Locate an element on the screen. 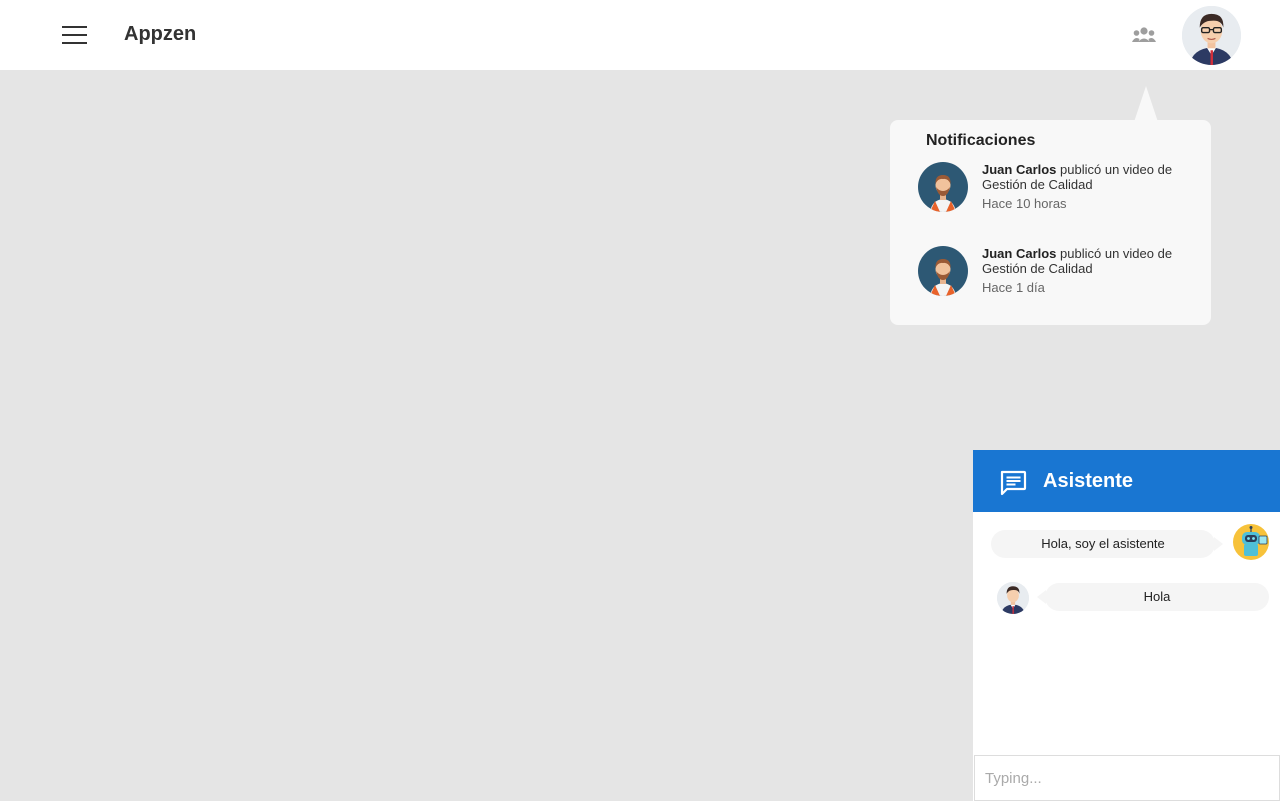 This screenshot has height=801, width=1280. chat-icon is located at coordinates (1013, 483).